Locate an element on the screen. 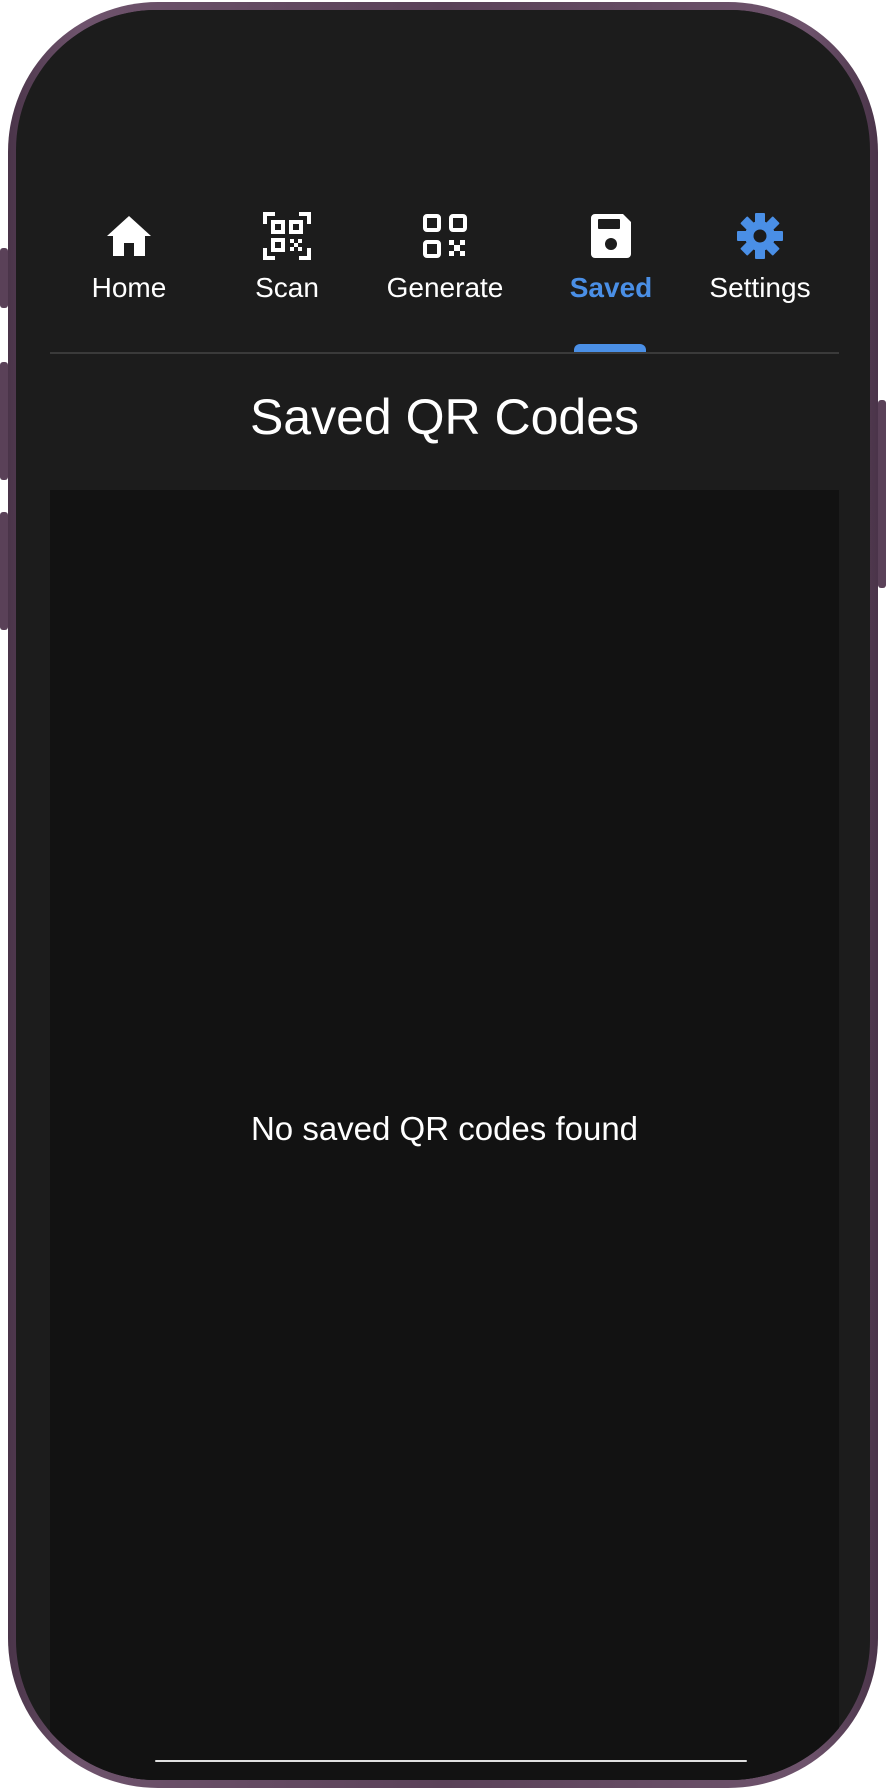  volume-down-button is located at coordinates (4, 571).